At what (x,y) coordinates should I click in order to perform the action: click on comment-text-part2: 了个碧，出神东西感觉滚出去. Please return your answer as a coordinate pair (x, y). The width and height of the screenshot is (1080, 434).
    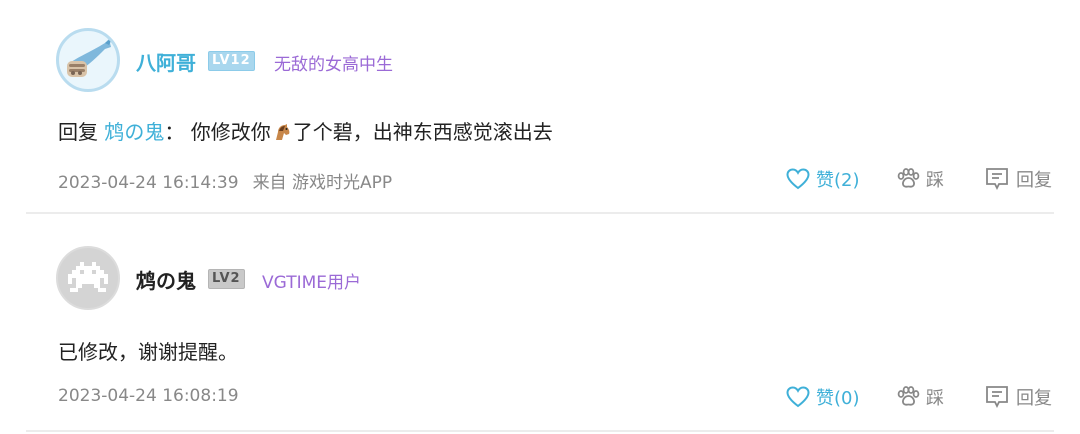
    Looking at the image, I should click on (422, 132).